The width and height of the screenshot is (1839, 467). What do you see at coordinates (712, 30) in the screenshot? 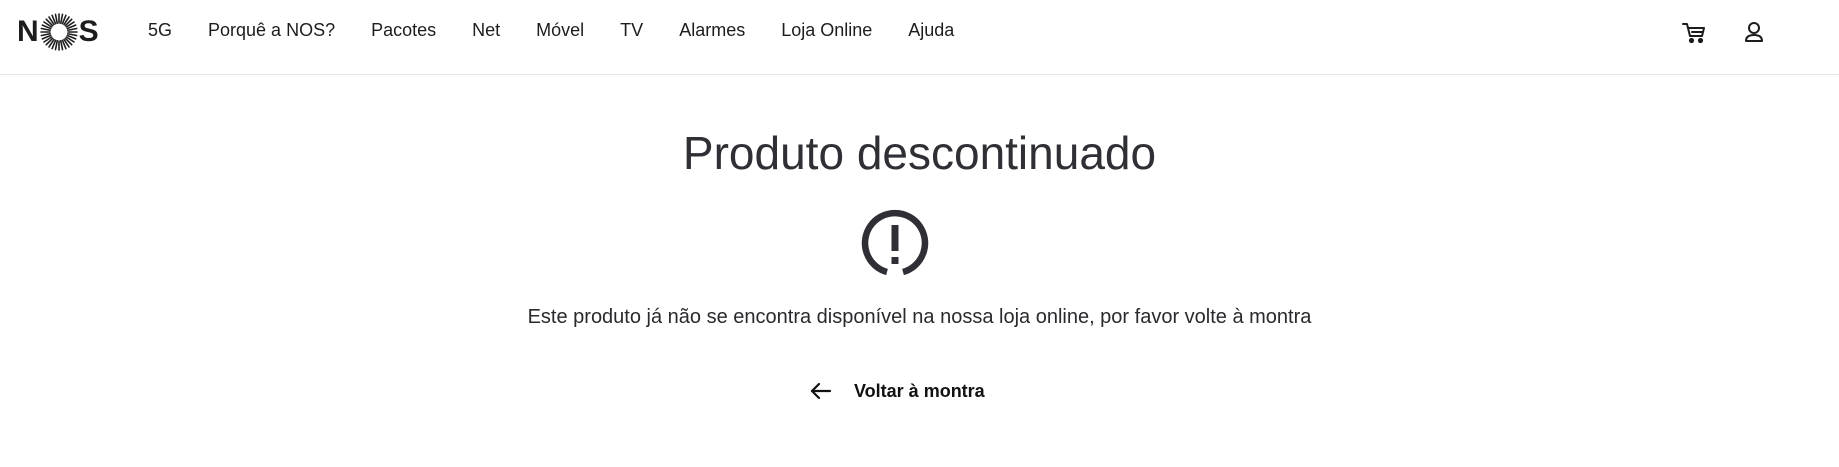
I see `nav-item-alarmes: Alarmes` at bounding box center [712, 30].